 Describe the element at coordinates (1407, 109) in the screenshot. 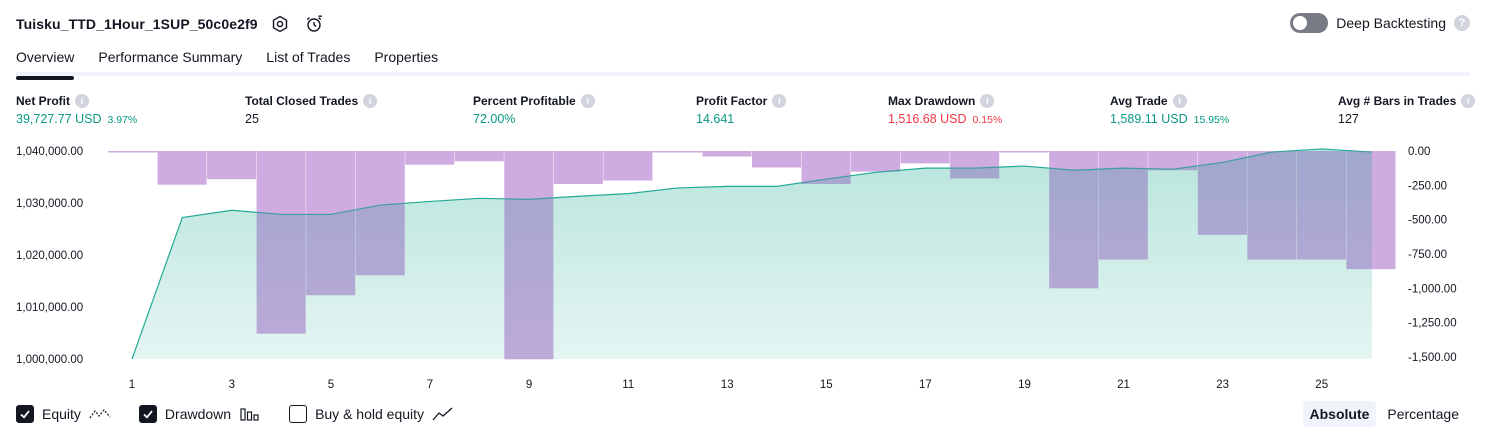

I see `metric-avg-bars-in-trades: Avg # Bars in Trades i 127` at that location.